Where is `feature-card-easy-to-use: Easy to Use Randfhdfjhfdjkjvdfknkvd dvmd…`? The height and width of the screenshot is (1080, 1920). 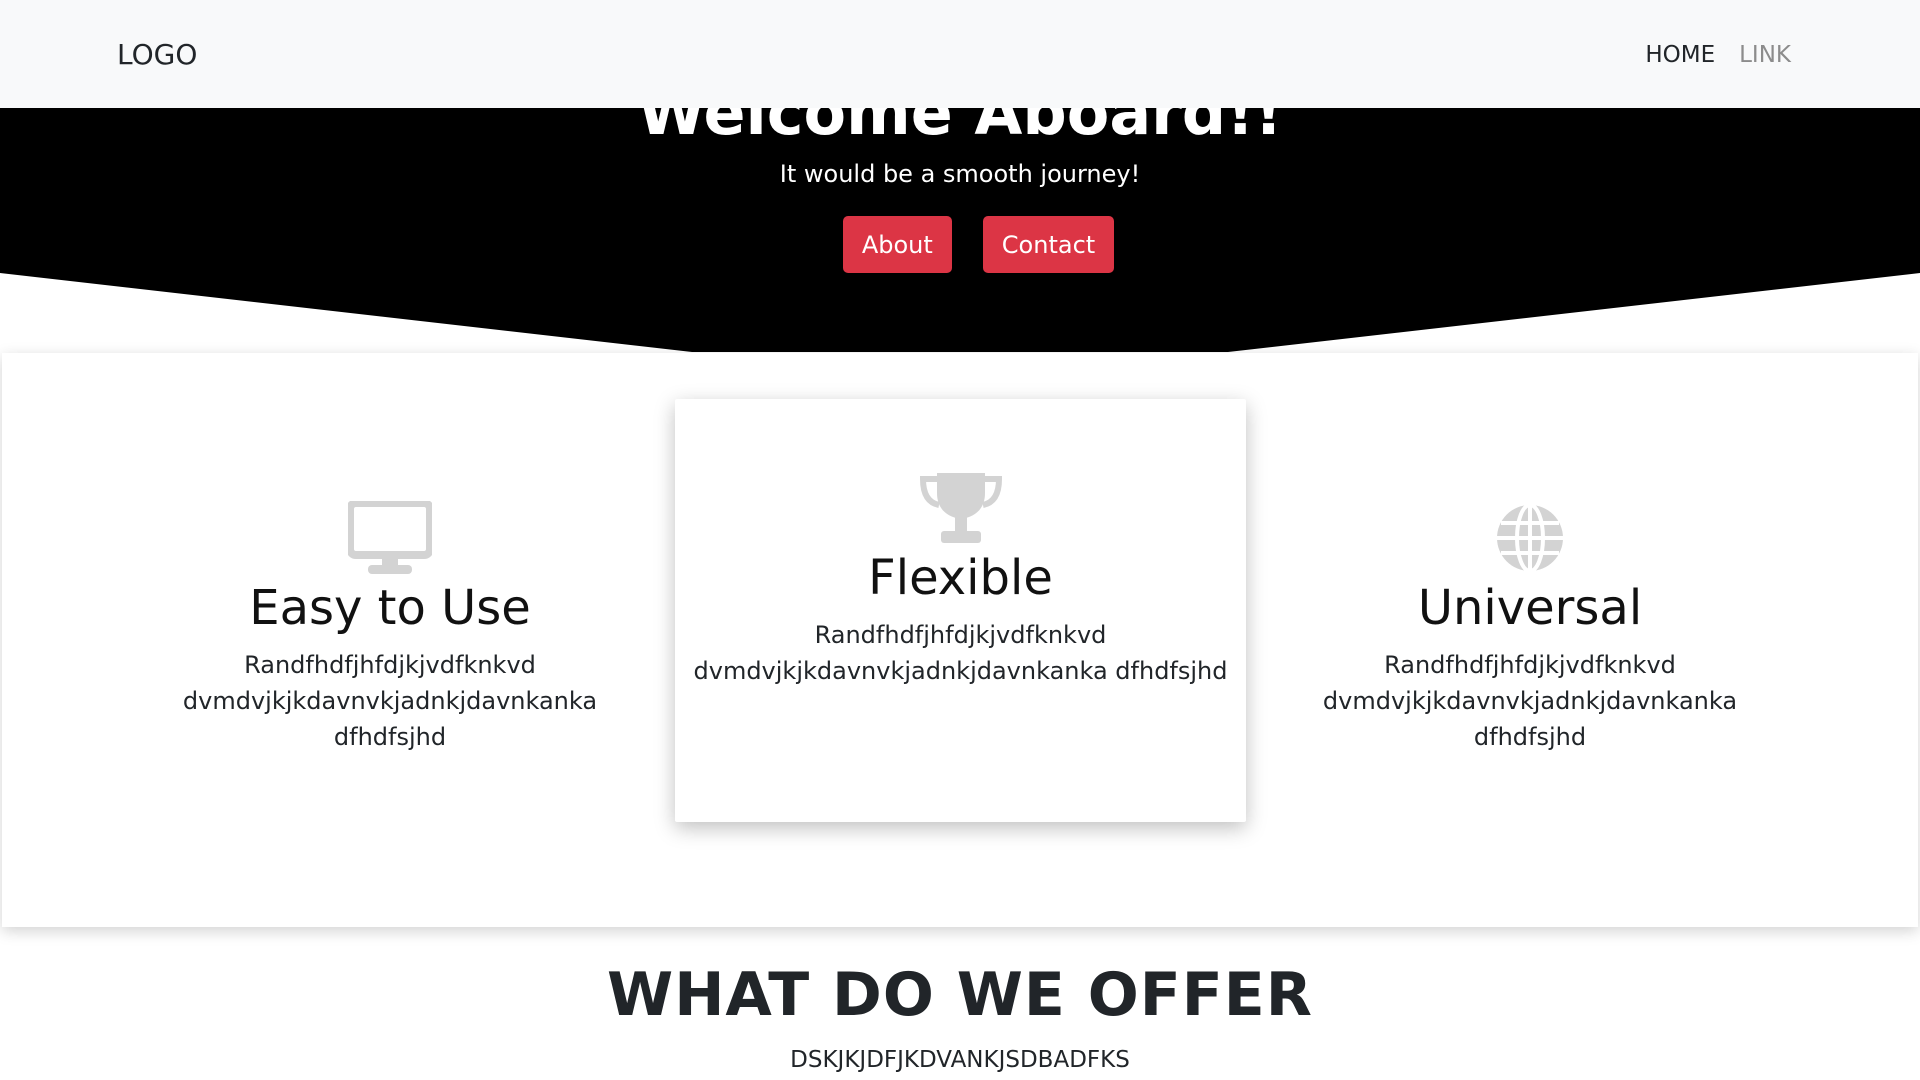
feature-card-easy-to-use: Easy to Use Randfhdfjhfdjkjvdfknkvd dvmd… is located at coordinates (390, 628).